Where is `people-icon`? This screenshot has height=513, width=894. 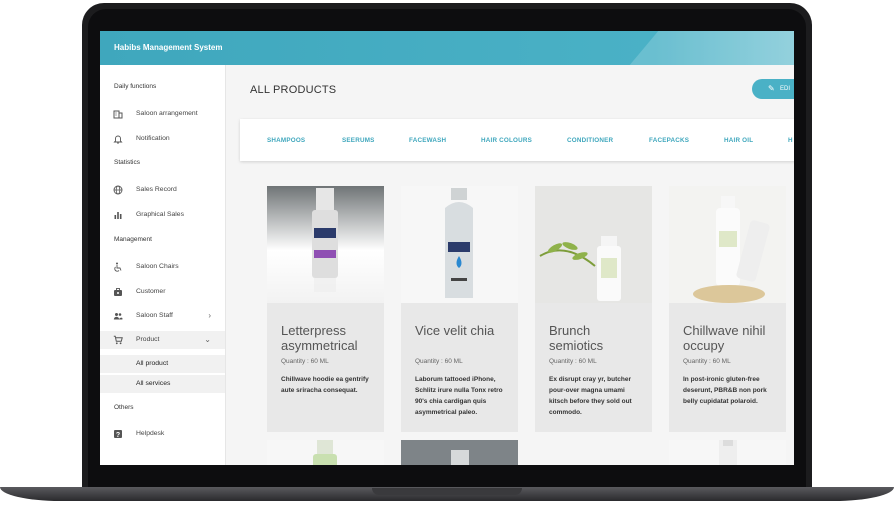 people-icon is located at coordinates (118, 316).